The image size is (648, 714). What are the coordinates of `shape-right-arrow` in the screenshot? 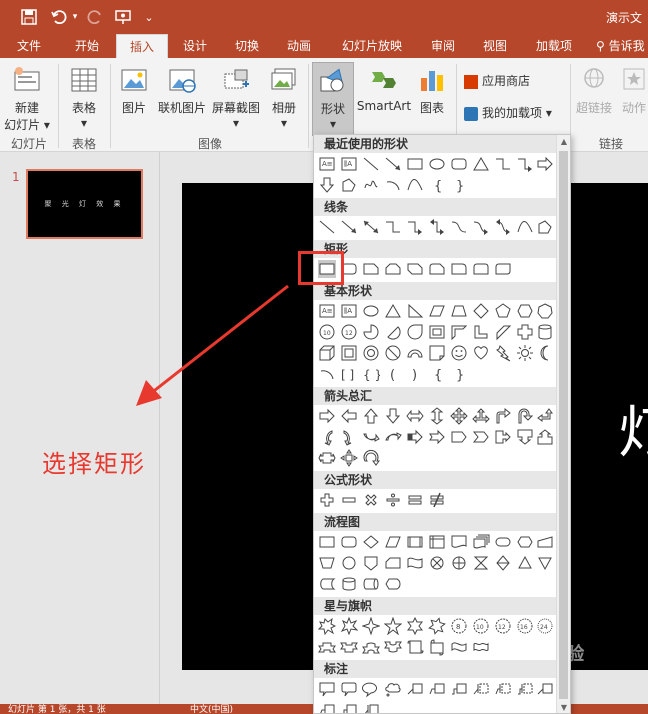 It's located at (545, 164).